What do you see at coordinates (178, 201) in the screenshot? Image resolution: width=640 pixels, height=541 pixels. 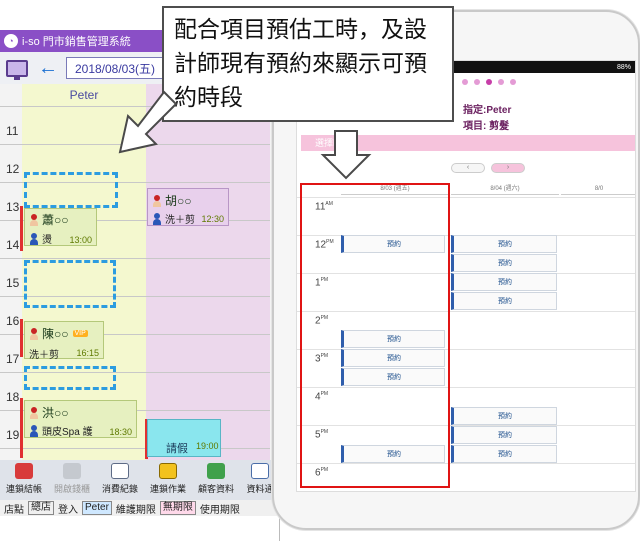 I see `customer-name: 胡○○` at bounding box center [178, 201].